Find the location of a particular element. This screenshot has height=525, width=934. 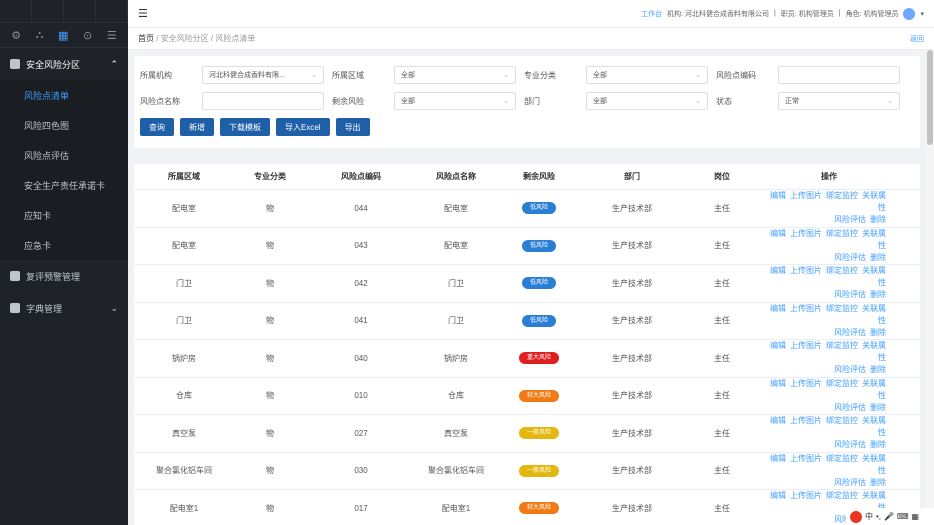

sidebar-group-risk-zone: 安全风险分区 ⌃ is located at coordinates (64, 64).